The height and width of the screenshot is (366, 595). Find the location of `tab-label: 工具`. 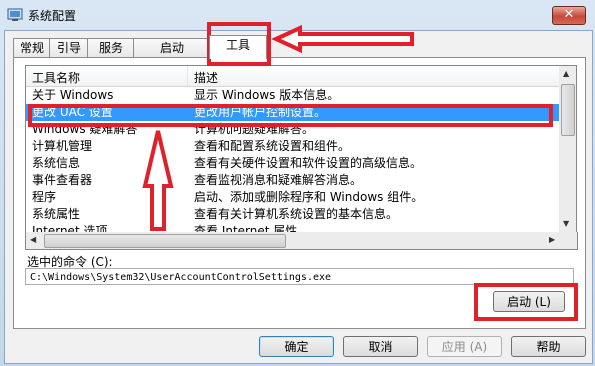

tab-label: 工具 is located at coordinates (237, 45).